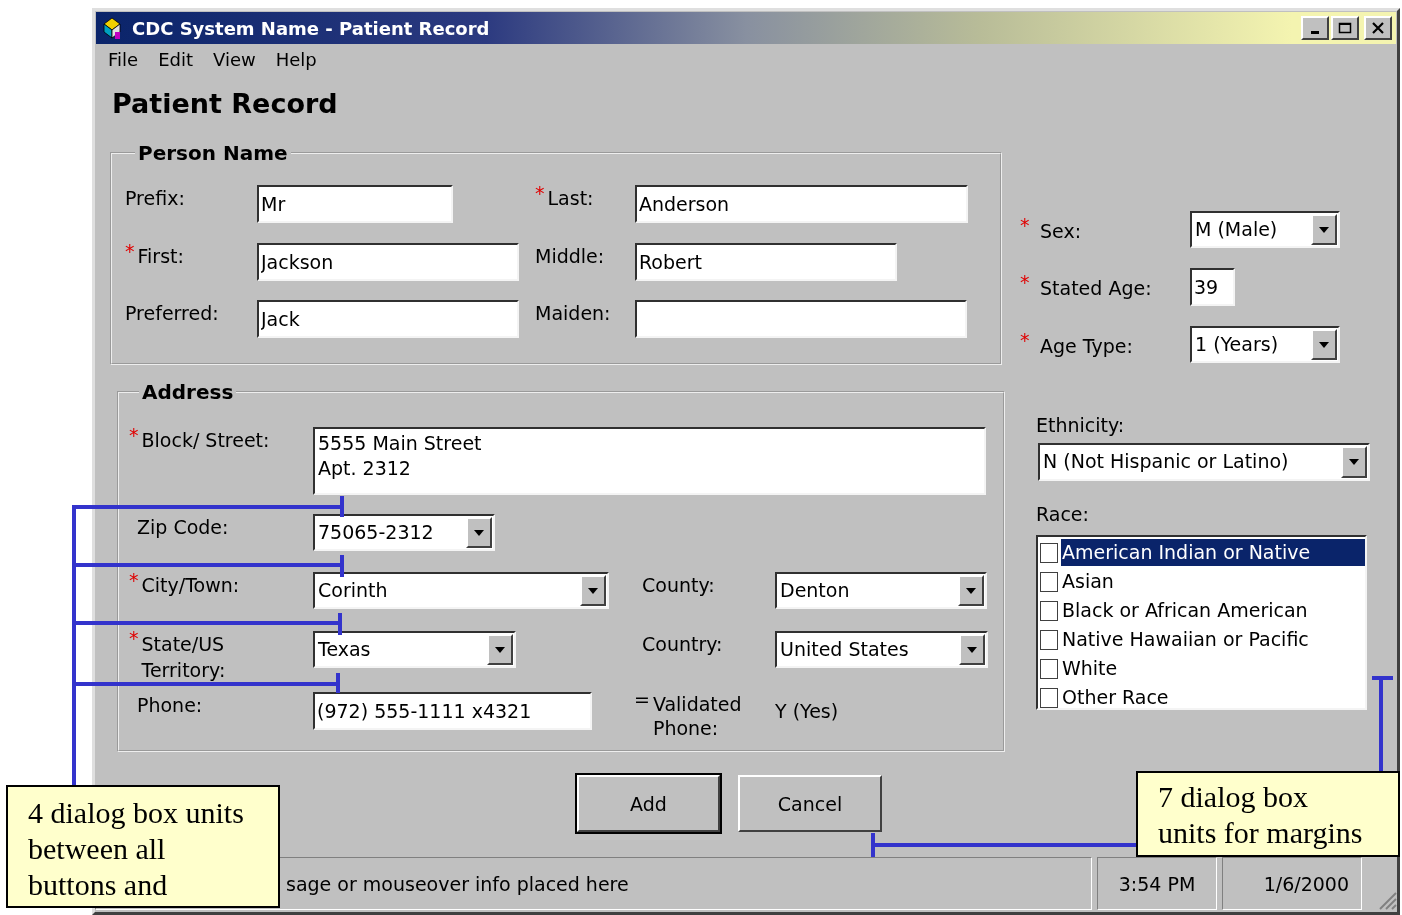  What do you see at coordinates (642, 699) in the screenshot?
I see `marker-symbol: =` at bounding box center [642, 699].